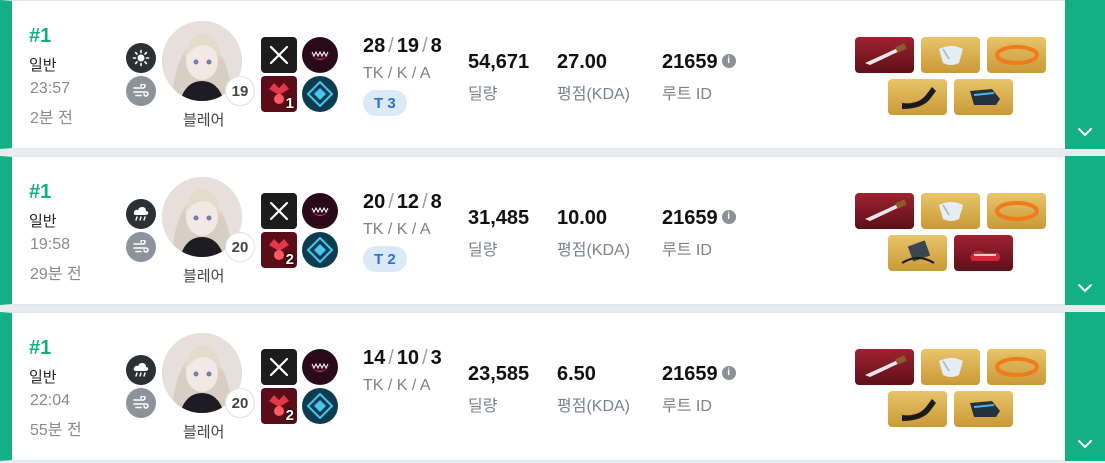  What do you see at coordinates (499, 218) in the screenshot?
I see `damage-value: 31,485` at bounding box center [499, 218].